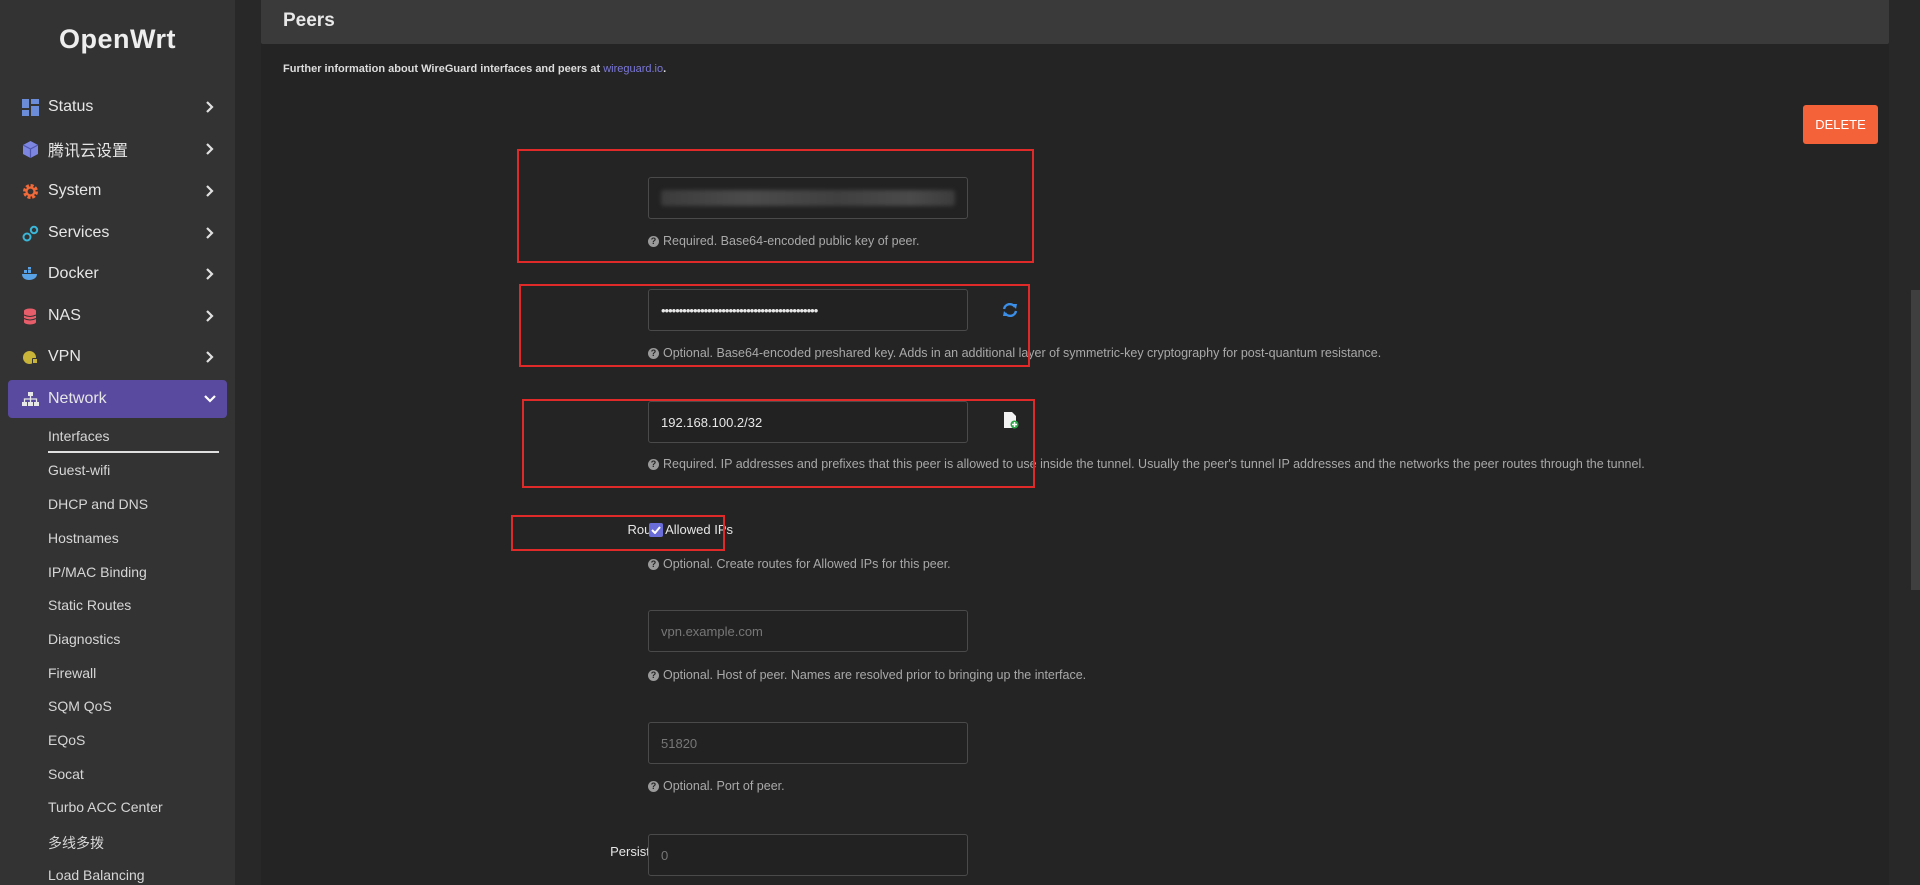 This screenshot has height=885, width=1920. I want to click on sidebar-item-docker: Docker, so click(117, 274).